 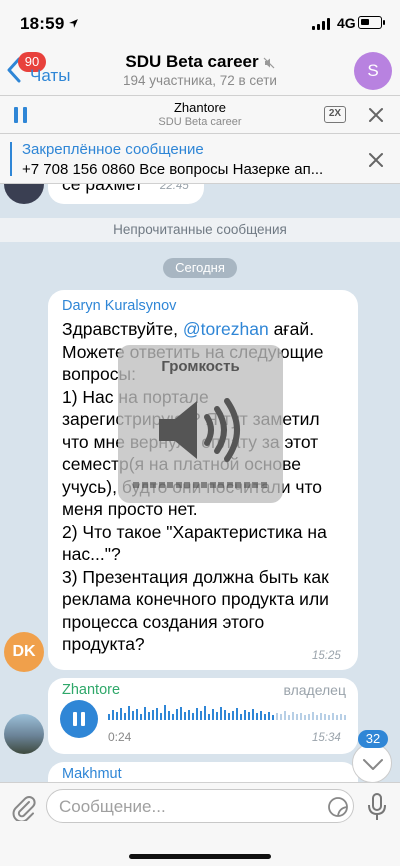 I want to click on voice-pause-button, so click(x=79, y=719).